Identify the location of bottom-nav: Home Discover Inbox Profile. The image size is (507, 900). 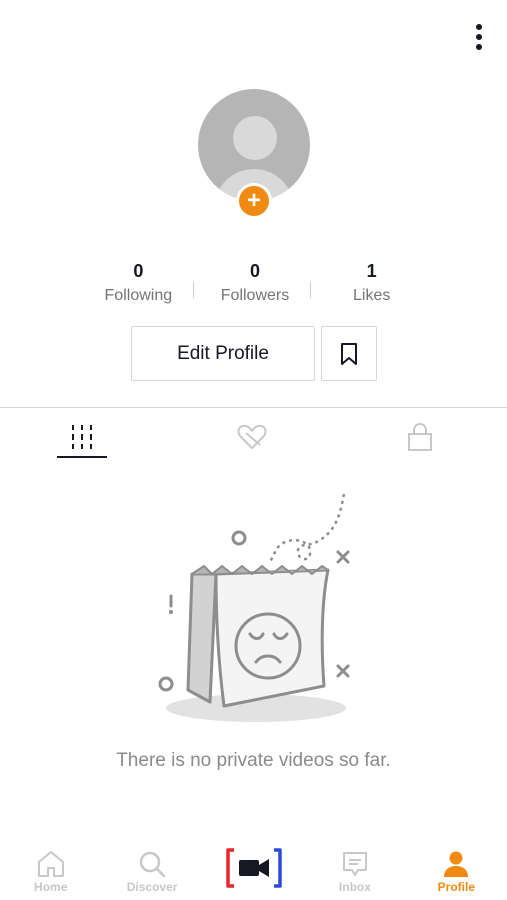
(253, 870).